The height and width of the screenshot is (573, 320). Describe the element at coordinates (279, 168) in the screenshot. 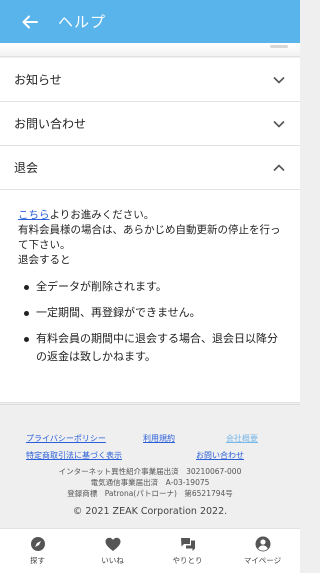

I see `chevron-up-icon` at that location.